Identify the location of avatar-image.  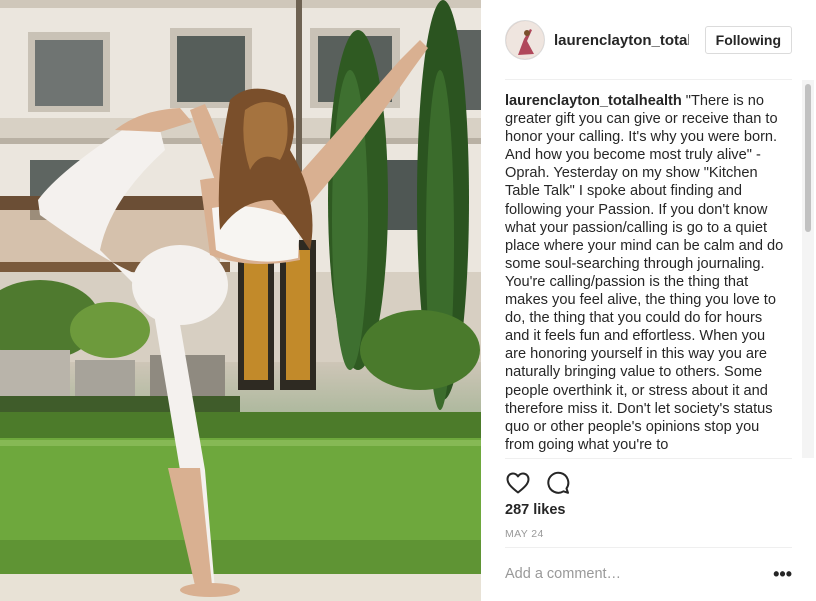
(525, 40).